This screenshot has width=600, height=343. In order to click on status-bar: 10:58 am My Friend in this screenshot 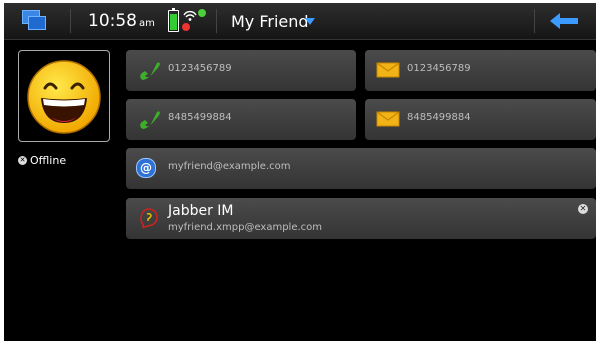, I will do `click(300, 21)`.